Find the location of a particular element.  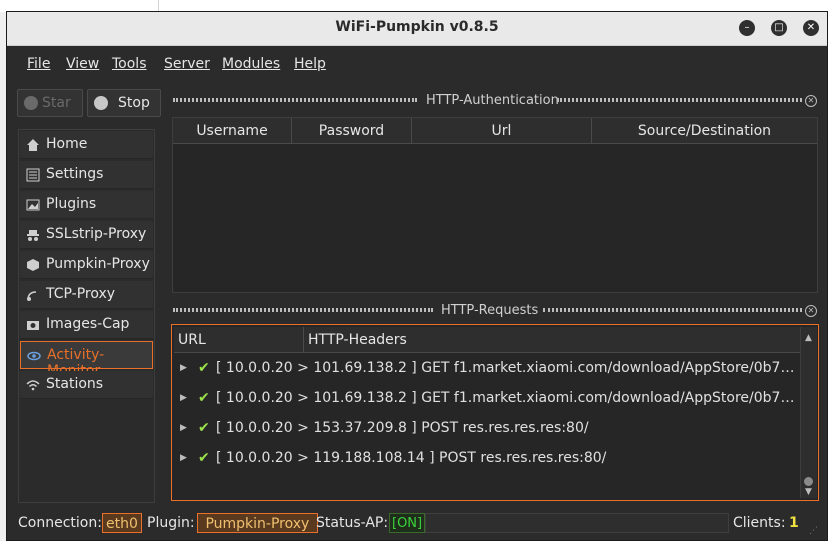

stop-button: Stop is located at coordinates (124, 103).